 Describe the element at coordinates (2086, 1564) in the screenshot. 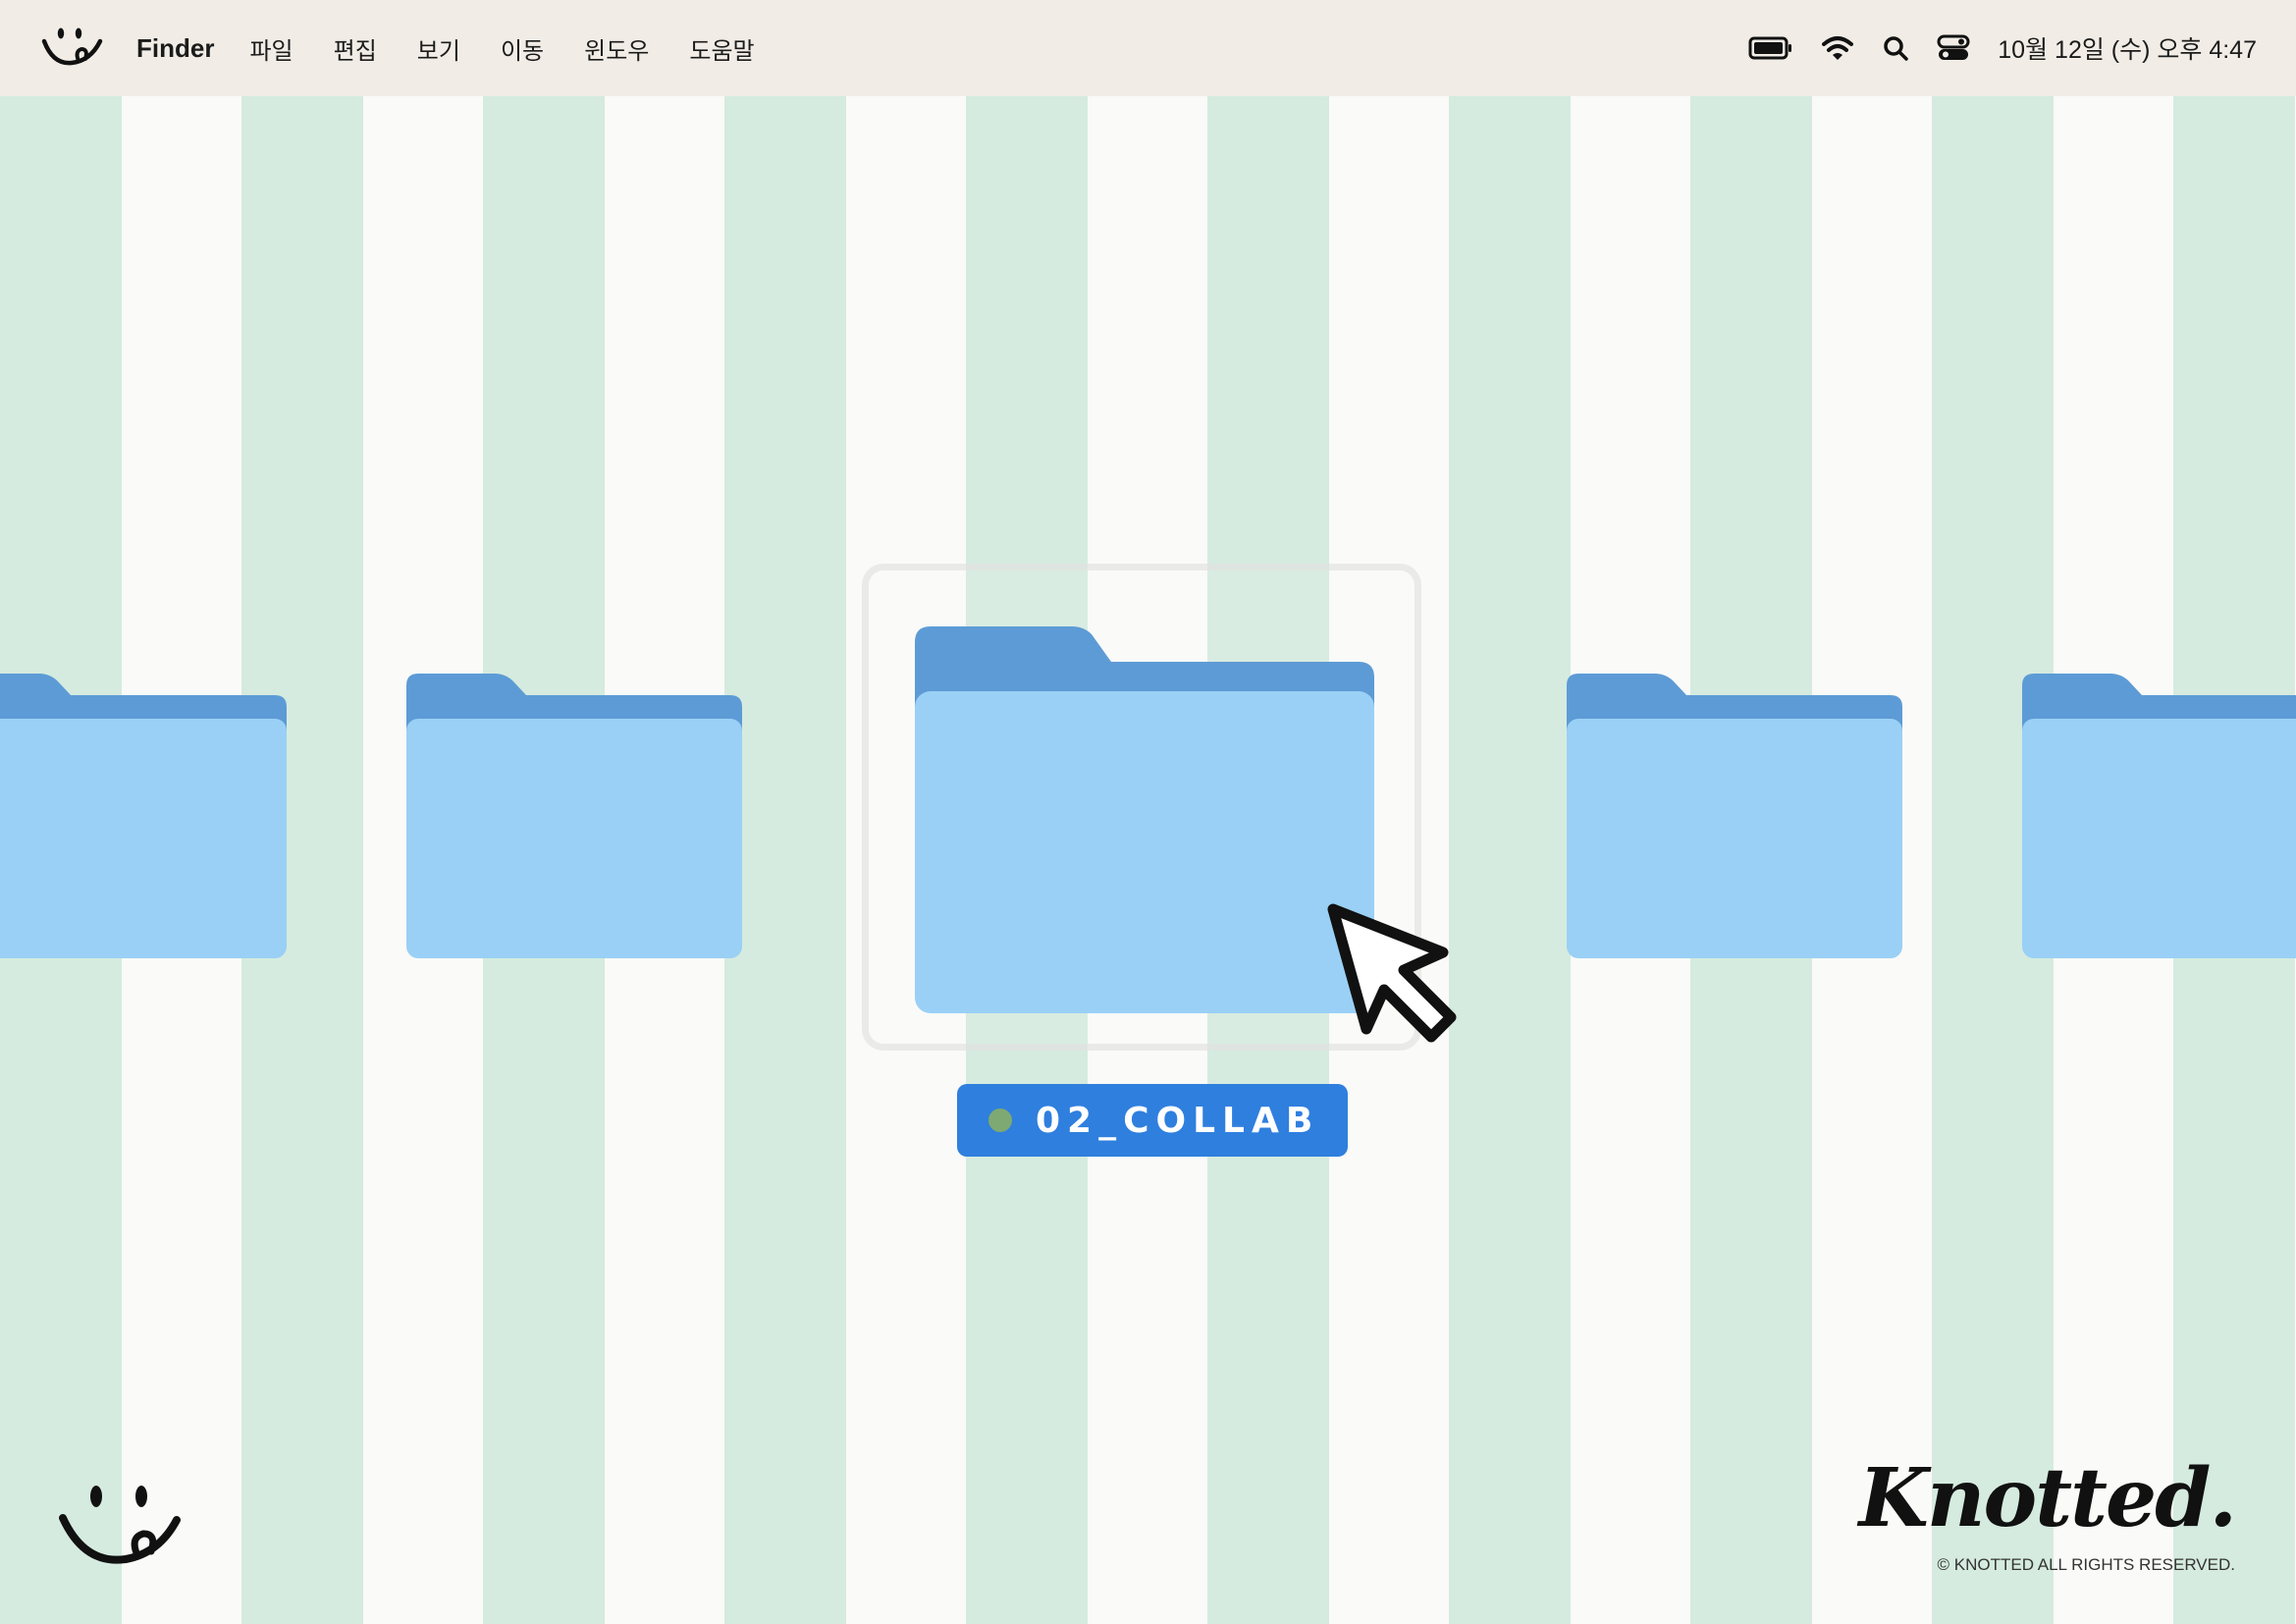

I see `copyright-text: © KNOTTED ALL RIGHTS RESERVED.` at that location.